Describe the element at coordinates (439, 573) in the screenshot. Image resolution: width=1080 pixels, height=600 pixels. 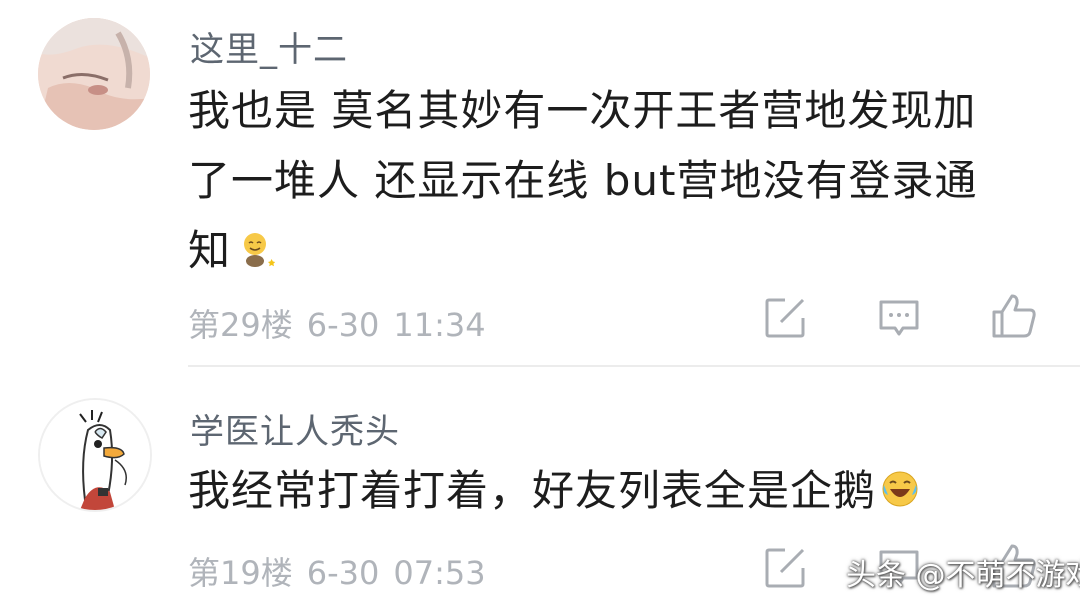
I see `comment-time: 07:53` at that location.